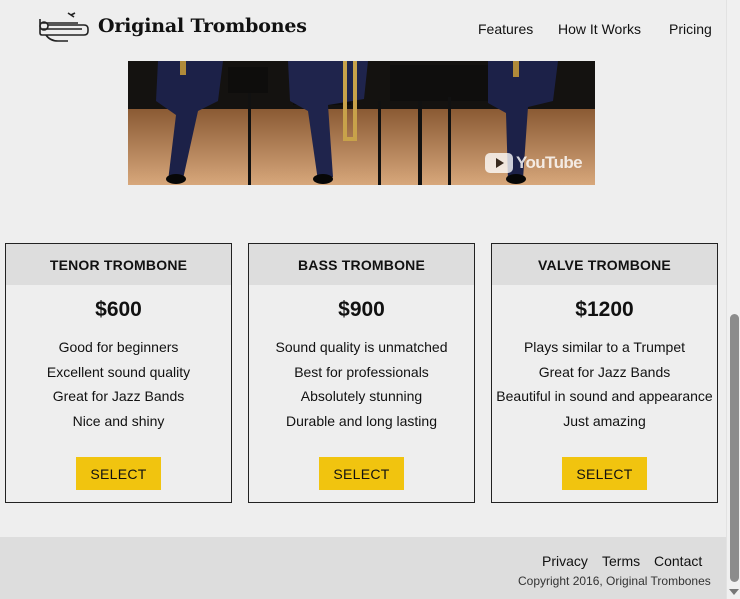  Describe the element at coordinates (361, 123) in the screenshot. I see `video-player: YouTube` at that location.